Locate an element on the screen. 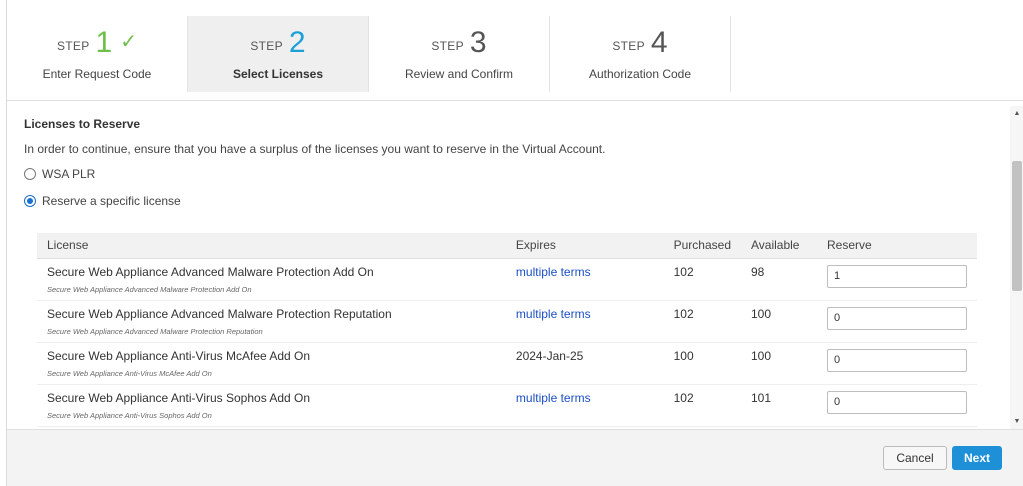 This screenshot has height=486, width=1023. step-label: Authorization Code is located at coordinates (640, 74).